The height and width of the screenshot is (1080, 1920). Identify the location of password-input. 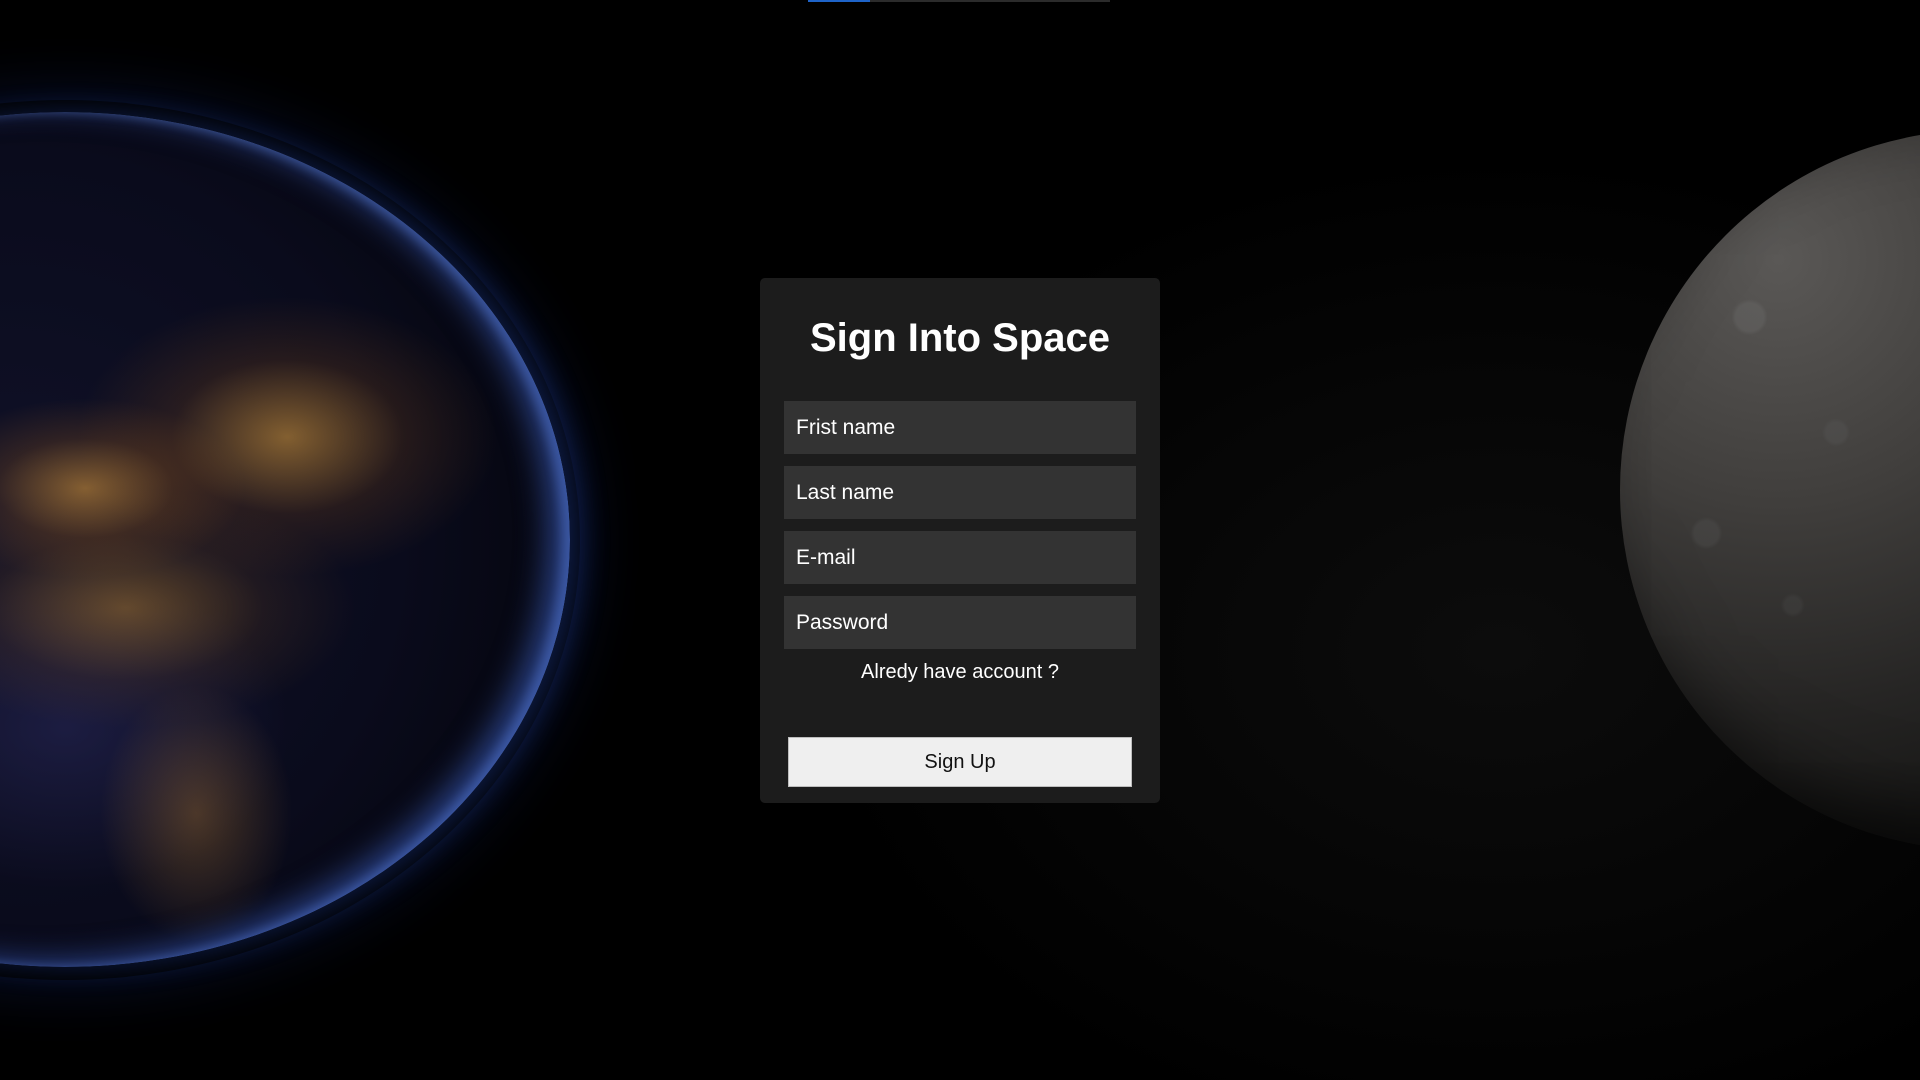
(960, 622).